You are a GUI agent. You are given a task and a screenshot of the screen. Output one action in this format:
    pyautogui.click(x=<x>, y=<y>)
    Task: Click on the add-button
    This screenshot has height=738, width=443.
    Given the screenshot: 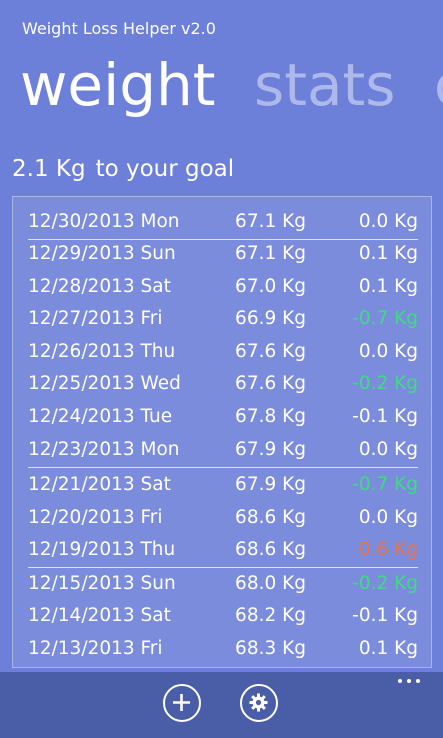 What is the action you would take?
    pyautogui.click(x=182, y=703)
    